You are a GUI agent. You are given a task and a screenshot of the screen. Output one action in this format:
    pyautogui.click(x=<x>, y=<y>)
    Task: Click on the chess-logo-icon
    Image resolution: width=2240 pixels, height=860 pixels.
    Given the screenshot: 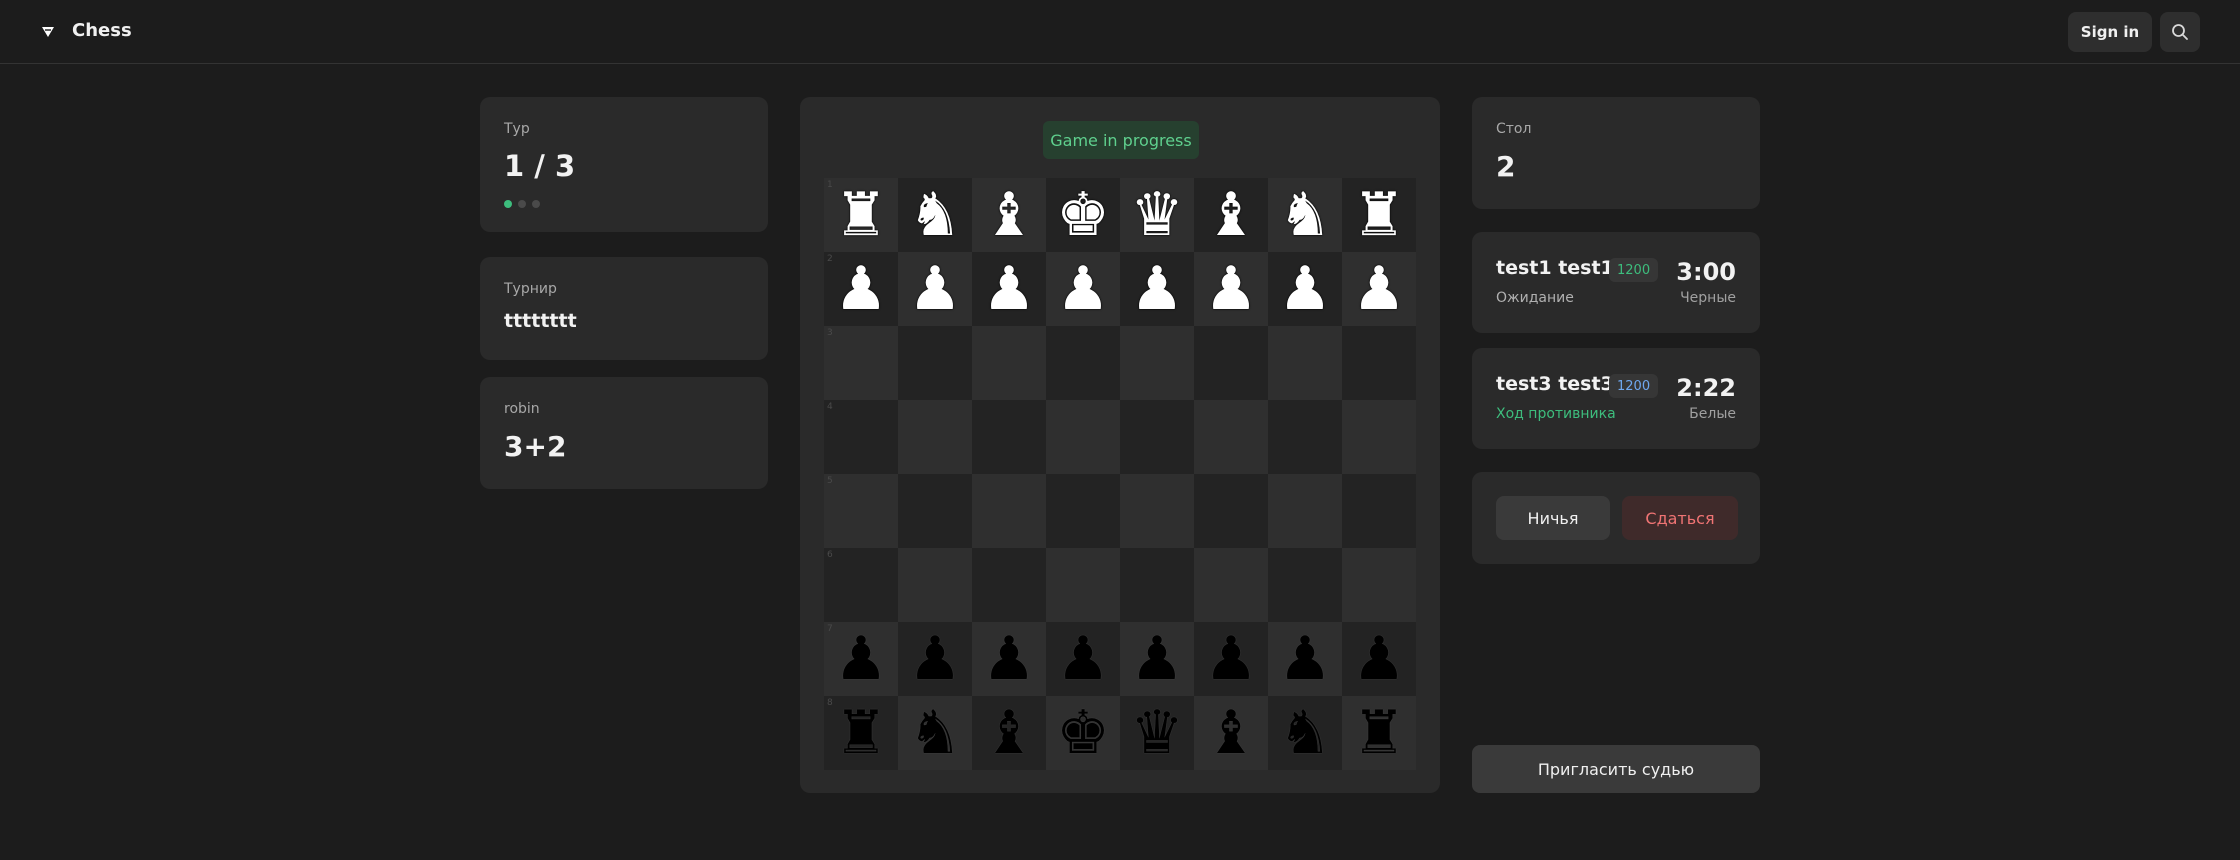 What is the action you would take?
    pyautogui.click(x=48, y=32)
    